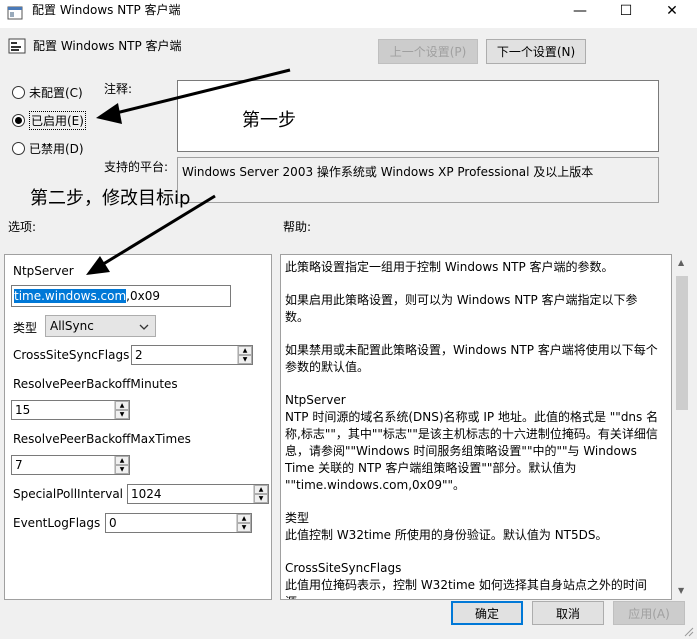 This screenshot has height=639, width=697. What do you see at coordinates (689, 631) in the screenshot?
I see `resize-grip-icon` at bounding box center [689, 631].